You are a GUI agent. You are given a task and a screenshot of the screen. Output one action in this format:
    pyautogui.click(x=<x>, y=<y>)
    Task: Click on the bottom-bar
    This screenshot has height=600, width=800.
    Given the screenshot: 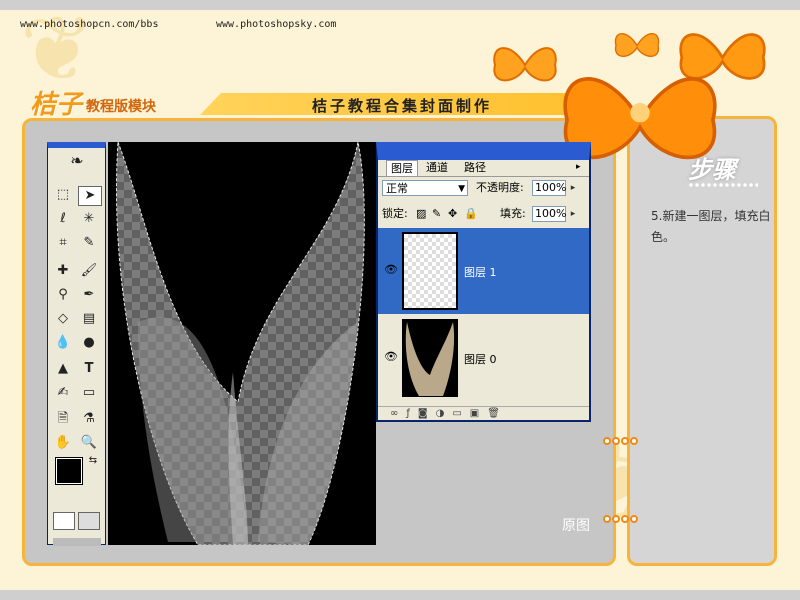 What is the action you would take?
    pyautogui.click(x=400, y=595)
    